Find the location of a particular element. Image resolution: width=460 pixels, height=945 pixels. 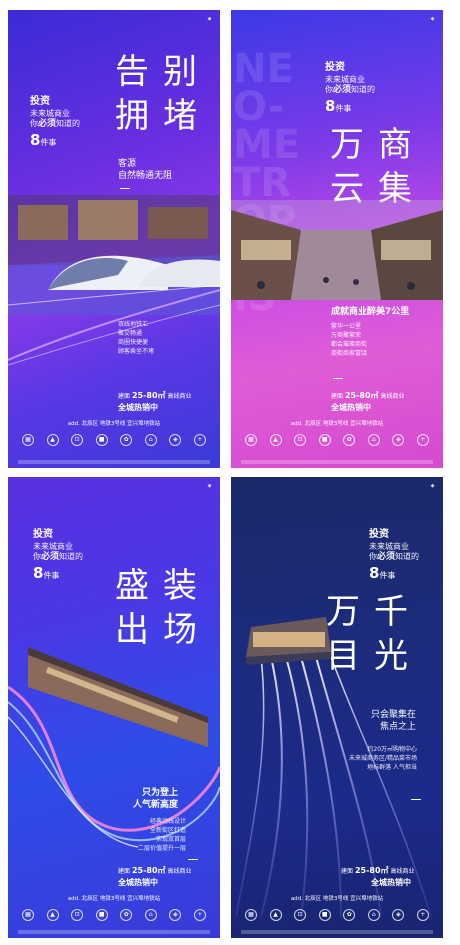

poster-4-title: 万 千 目 光 is located at coordinates (367, 634).